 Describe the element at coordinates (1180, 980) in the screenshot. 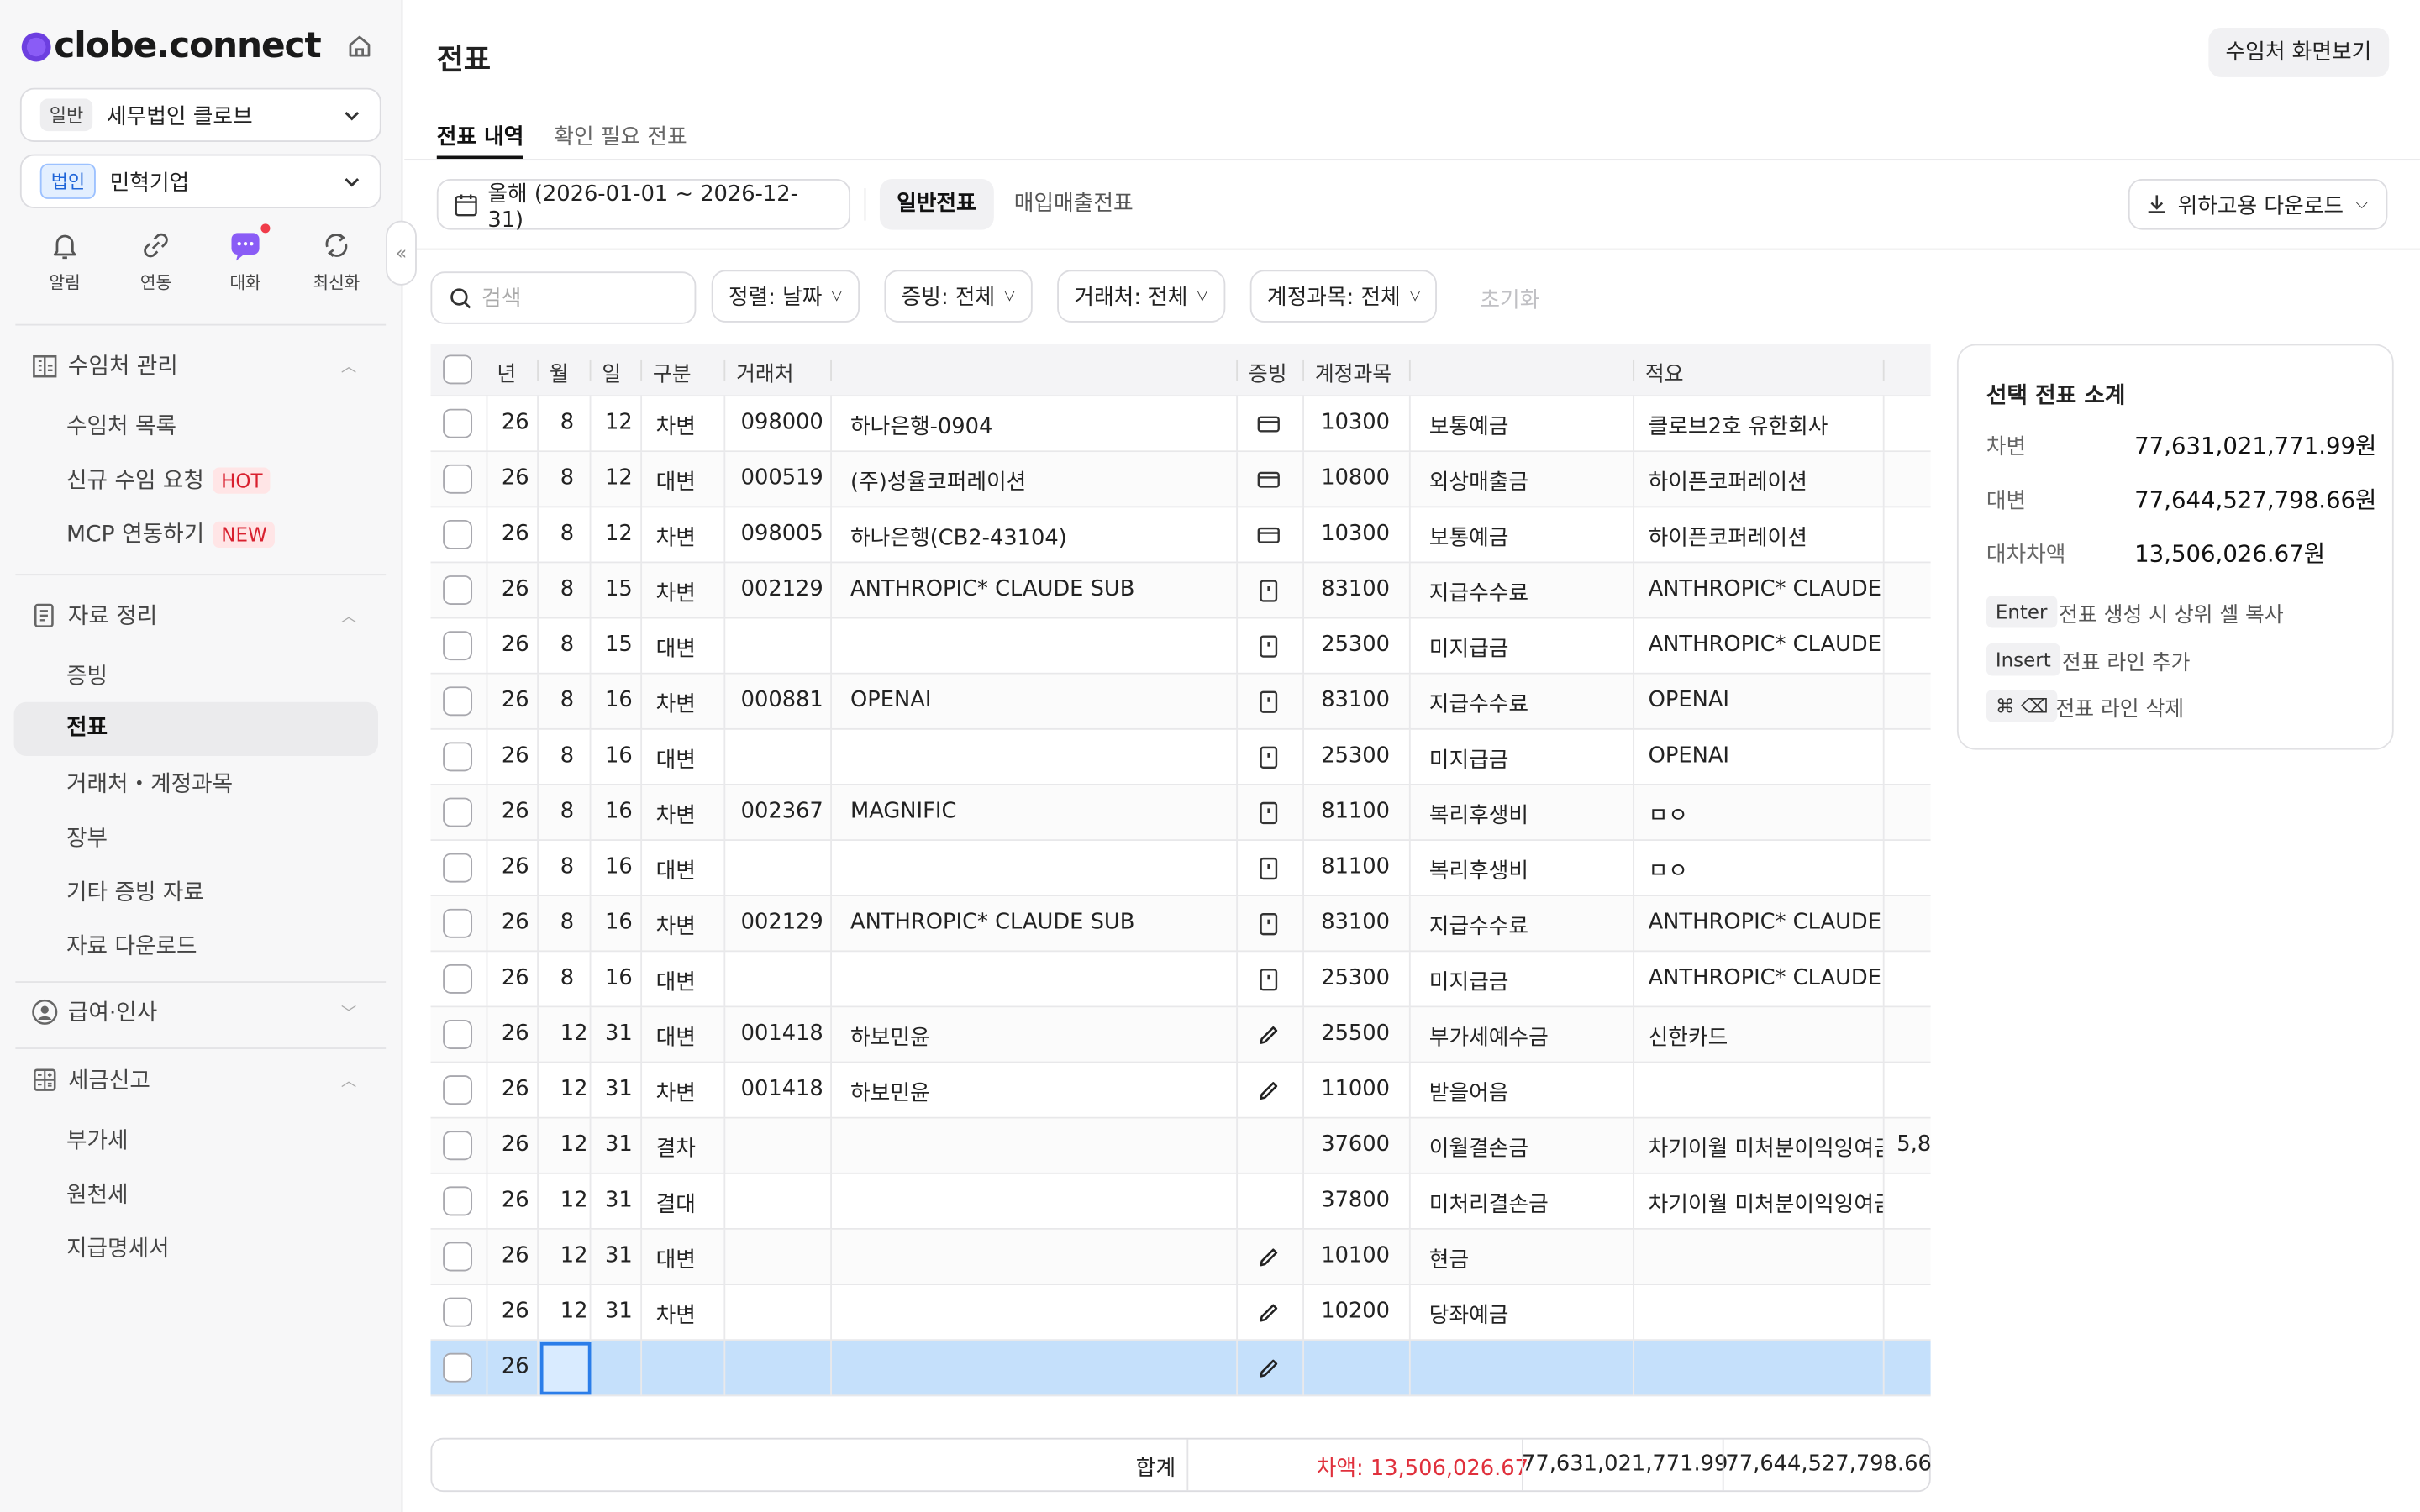

I see `table-row: 26 8 16 대변 25300 미지급금 ANTHROPIC* CLAUDE SI` at that location.